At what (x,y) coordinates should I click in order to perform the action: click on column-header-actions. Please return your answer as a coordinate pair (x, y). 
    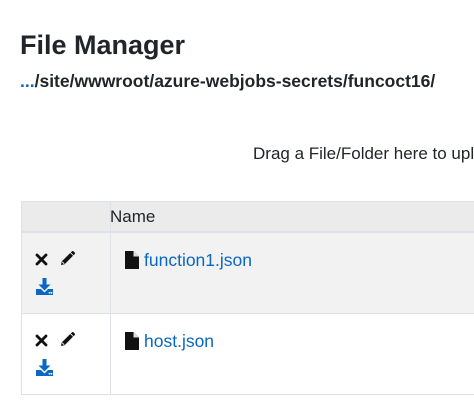
    Looking at the image, I should click on (66, 216).